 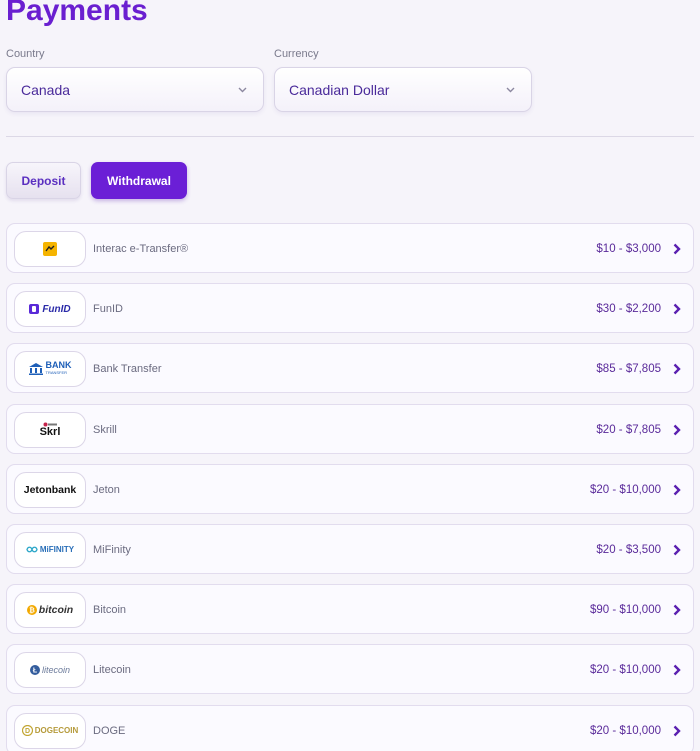 What do you see at coordinates (628, 549) in the screenshot?
I see `method-range: $20 - $3,500` at bounding box center [628, 549].